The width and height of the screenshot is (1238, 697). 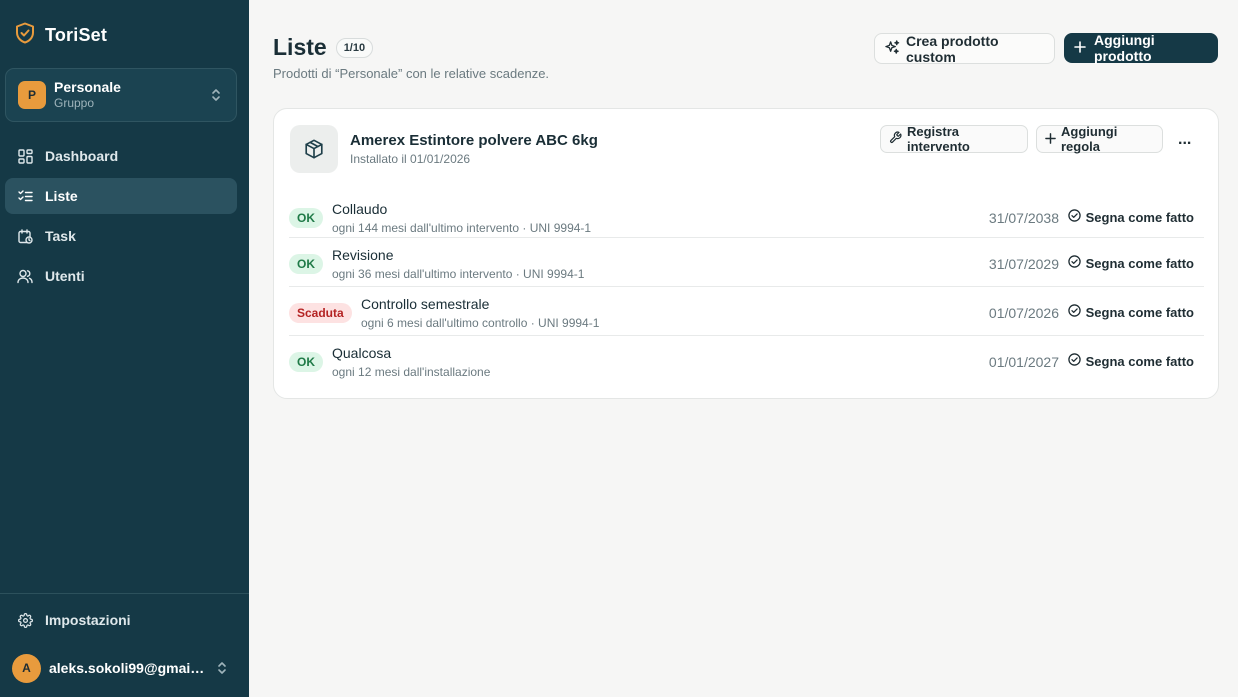 I want to click on group-switcher: P Personale Gruppo, so click(x=121, y=95).